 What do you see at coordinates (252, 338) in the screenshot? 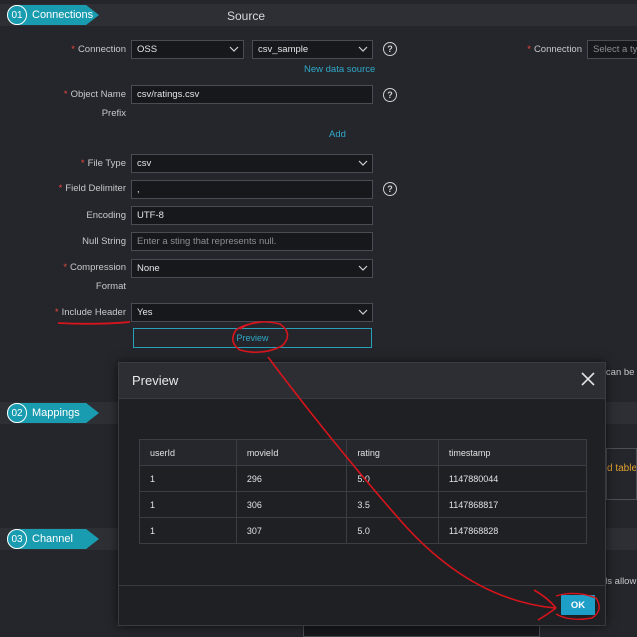
I see `preview-button: Preview` at bounding box center [252, 338].